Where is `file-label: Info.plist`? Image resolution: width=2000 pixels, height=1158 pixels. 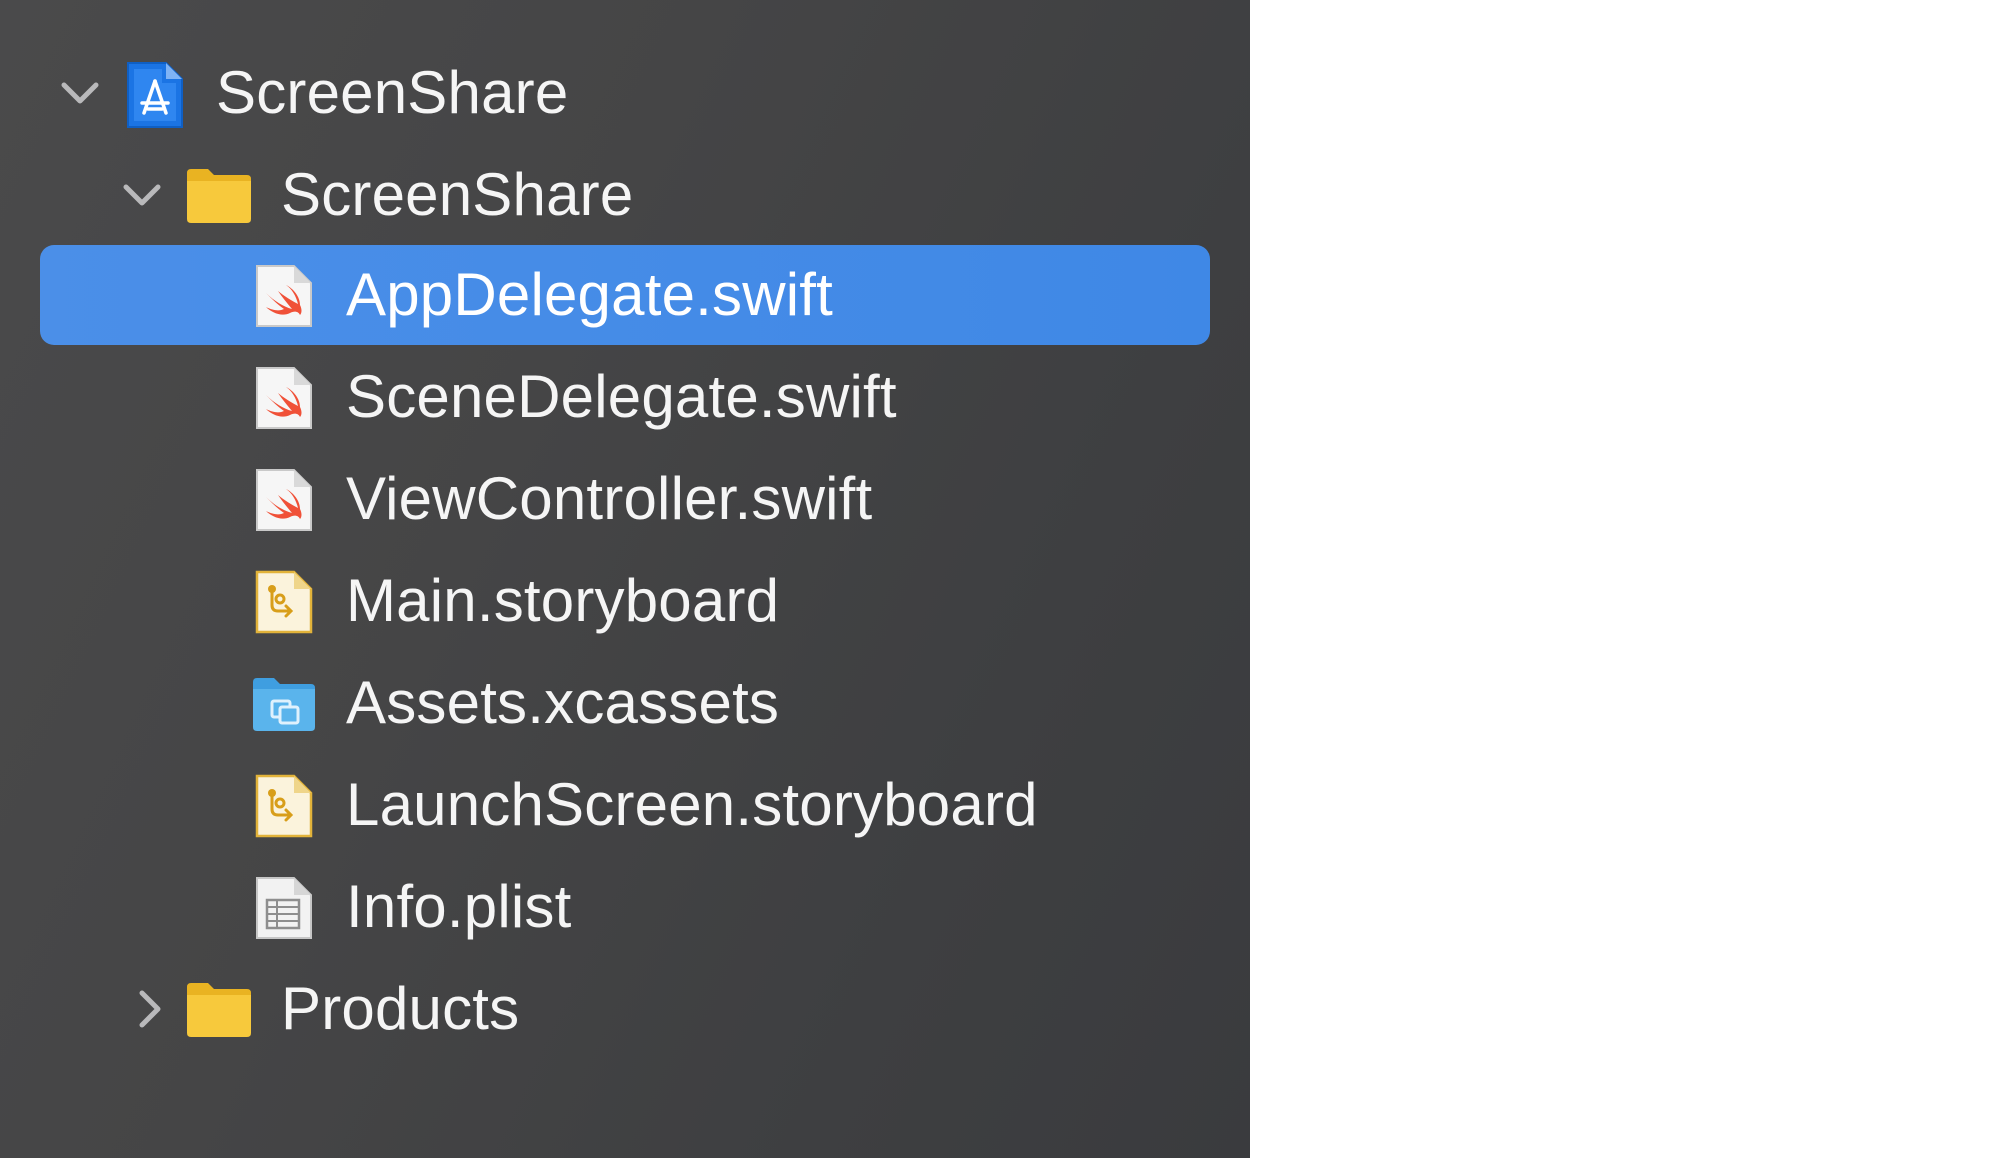 file-label: Info.plist is located at coordinates (459, 906).